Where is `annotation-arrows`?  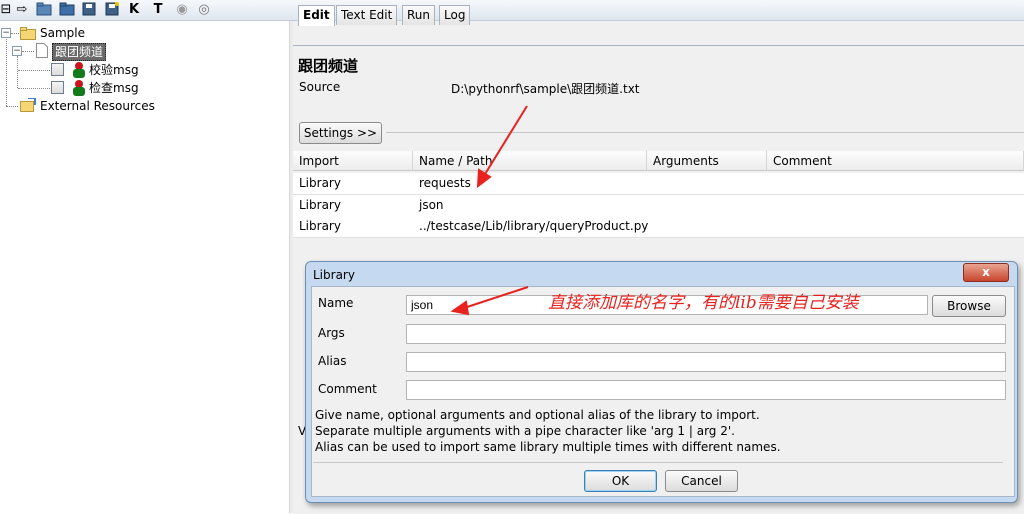
annotation-arrows is located at coordinates (489, 210).